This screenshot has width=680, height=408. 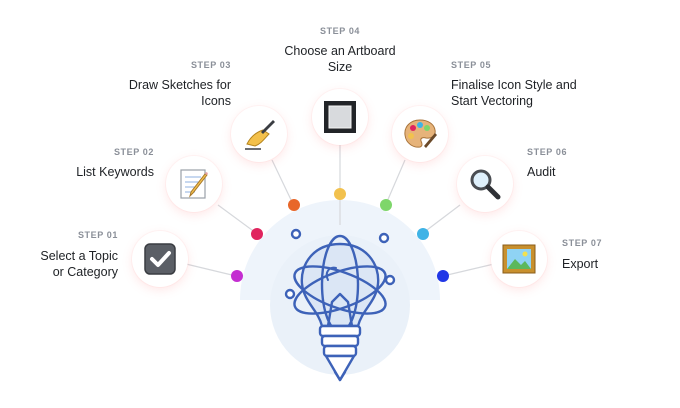 What do you see at coordinates (423, 234) in the screenshot?
I see `step-06-dot` at bounding box center [423, 234].